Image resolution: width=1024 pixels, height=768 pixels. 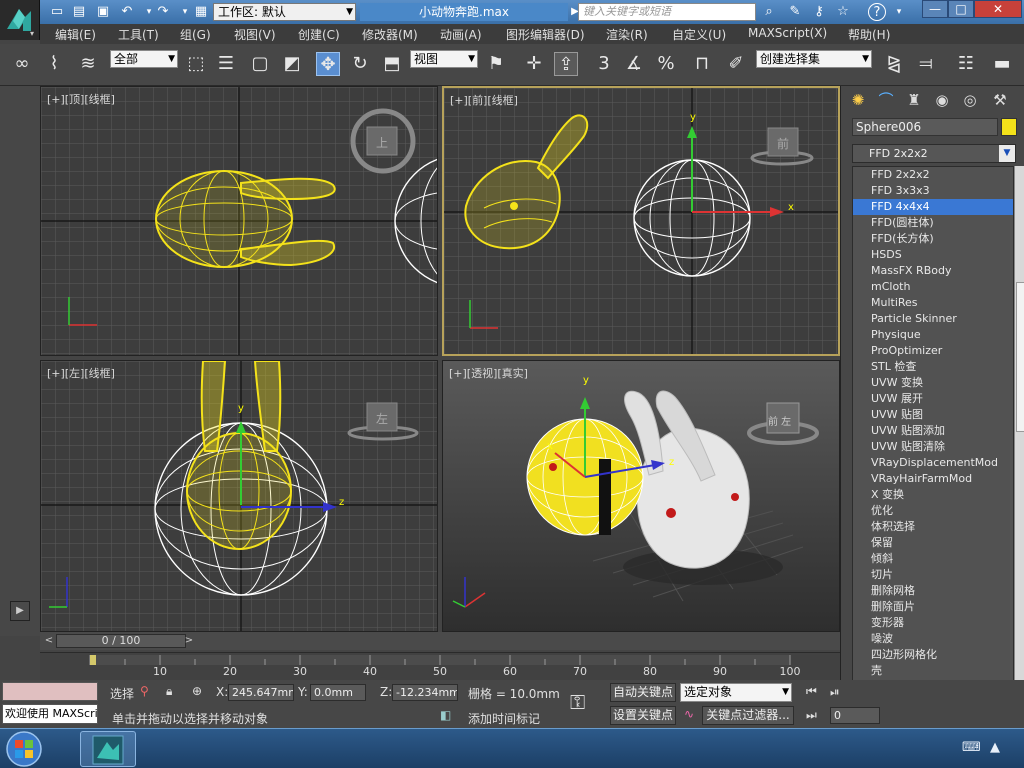 What do you see at coordinates (444, 59) in the screenshot?
I see `reference-coord-dropdown: 视图 ▼` at bounding box center [444, 59].